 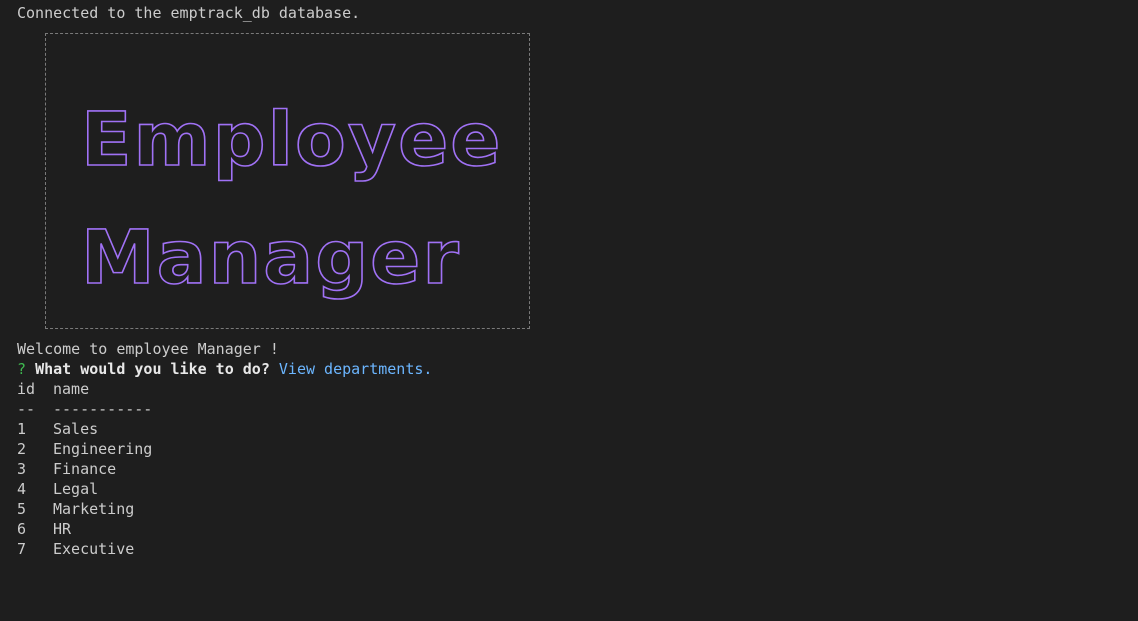 What do you see at coordinates (22, 489) in the screenshot?
I see `row-id: 4` at bounding box center [22, 489].